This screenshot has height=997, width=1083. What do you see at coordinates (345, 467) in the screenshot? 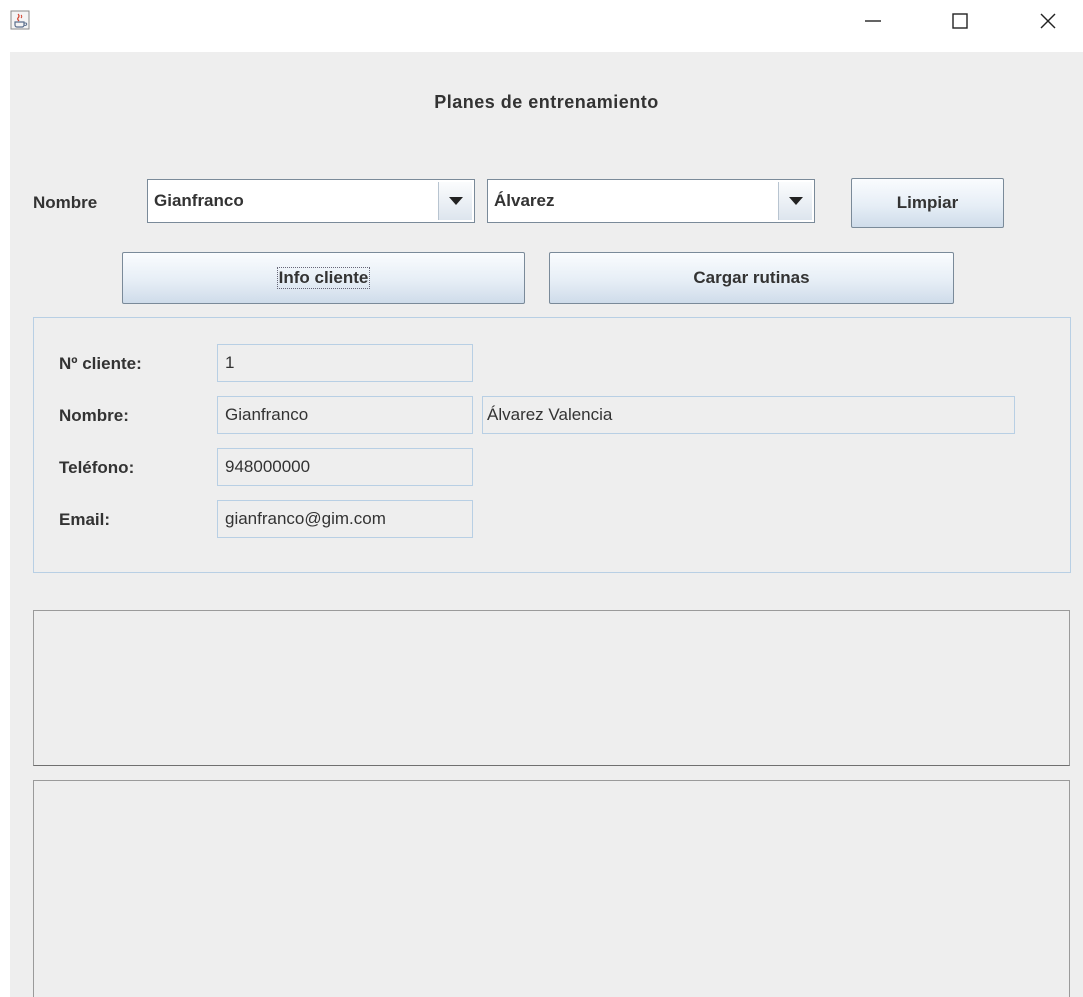
I see `client-phone-field: 948000000` at bounding box center [345, 467].